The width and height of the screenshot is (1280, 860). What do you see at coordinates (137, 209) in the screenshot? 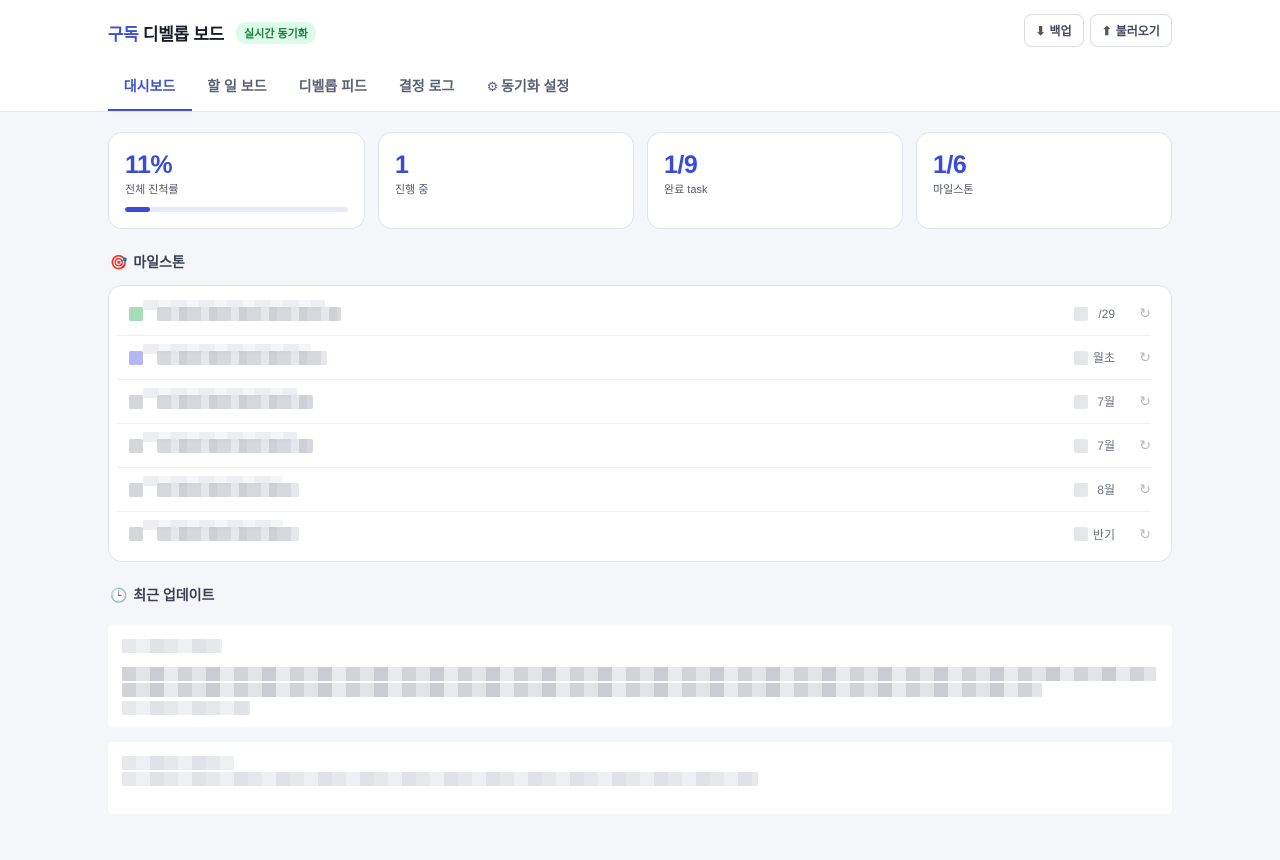
I see `progress-bar-fill` at bounding box center [137, 209].